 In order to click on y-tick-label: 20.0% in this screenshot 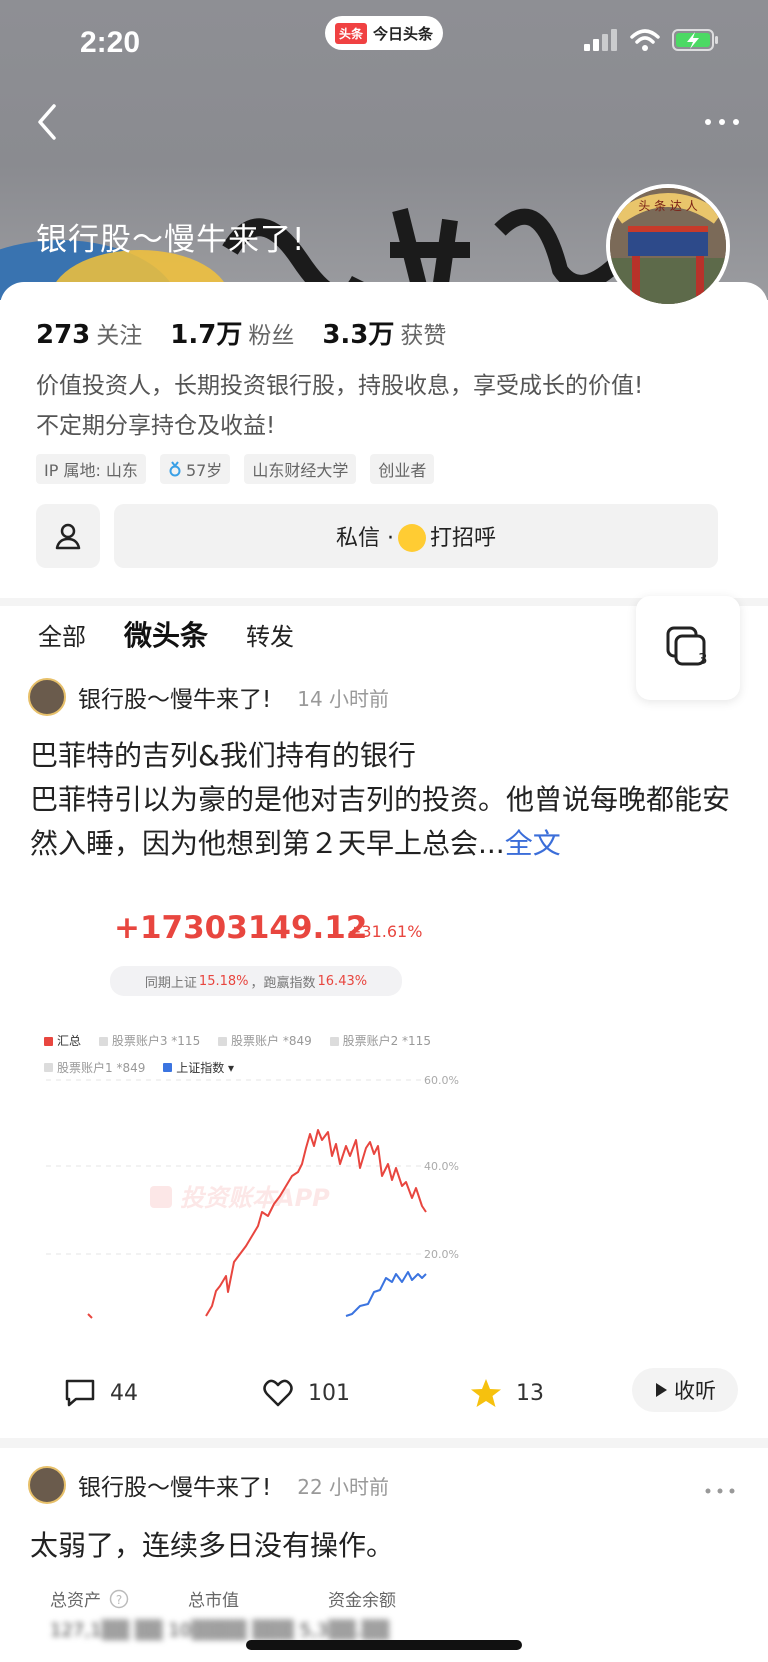, I will do `click(441, 1254)`.